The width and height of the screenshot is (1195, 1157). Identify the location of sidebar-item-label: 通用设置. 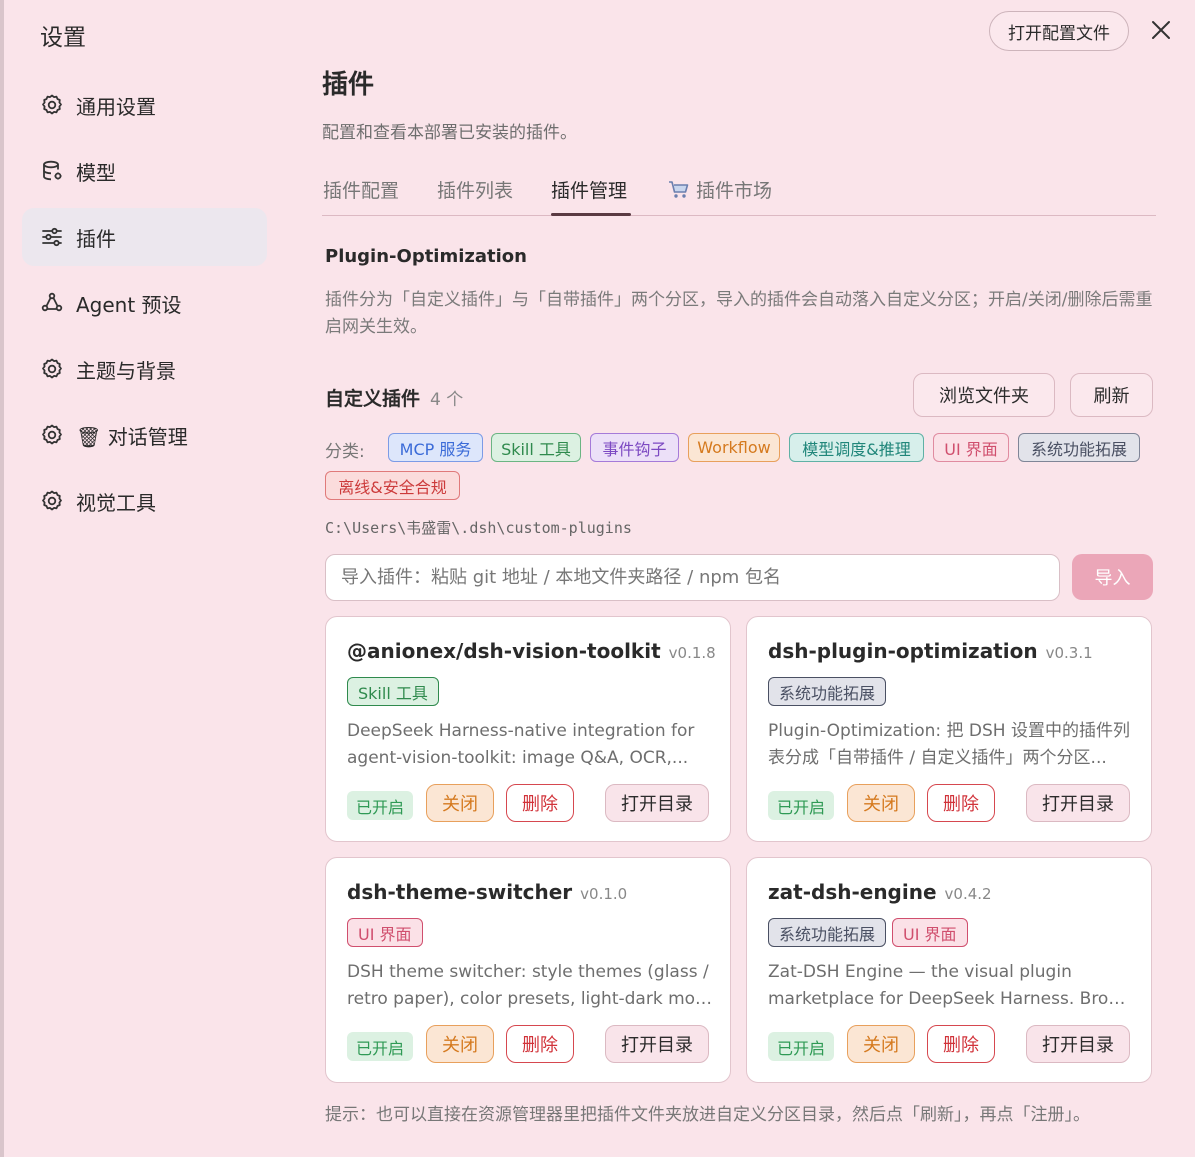
(116, 106).